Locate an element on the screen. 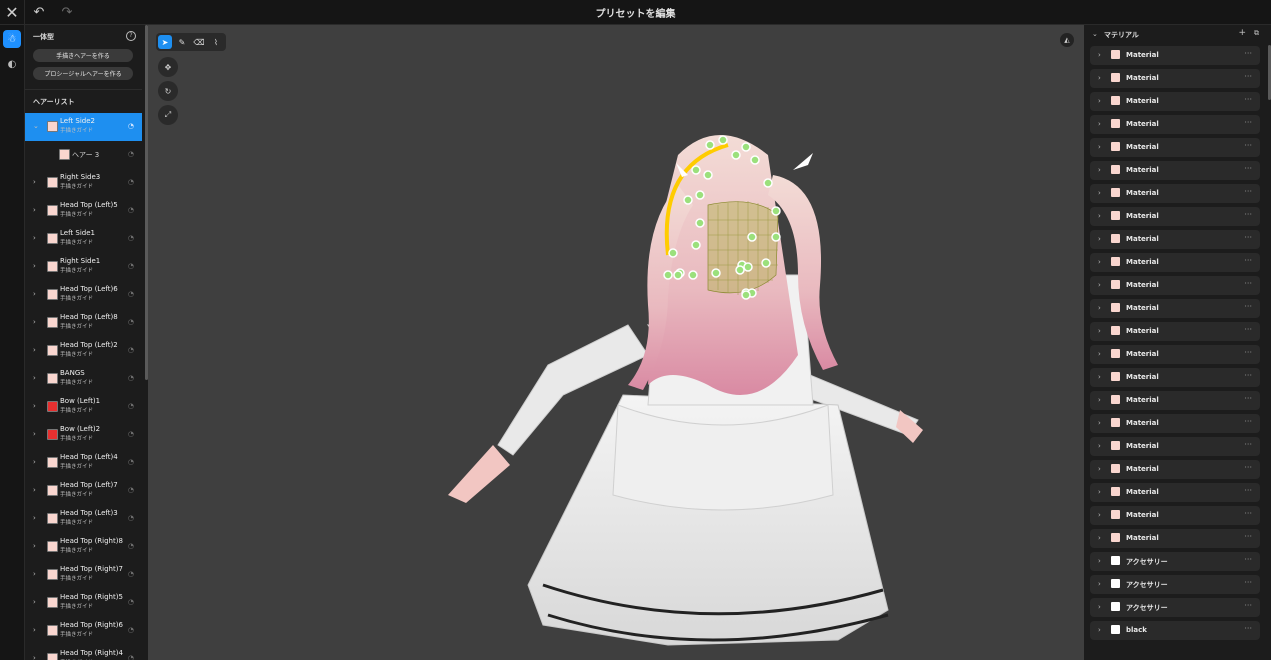 This screenshot has height=660, width=1271. create-handdrawn-hair-button: 手描きヘアーを作る is located at coordinates (83, 55).